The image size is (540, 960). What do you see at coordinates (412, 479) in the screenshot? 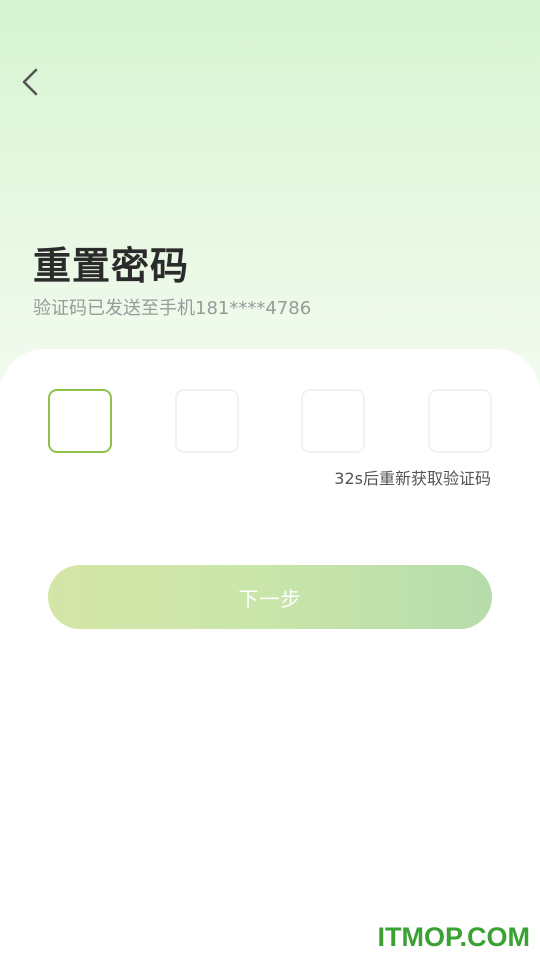
I see `resend-code-countdown: 32s后重新获取验证码` at bounding box center [412, 479].